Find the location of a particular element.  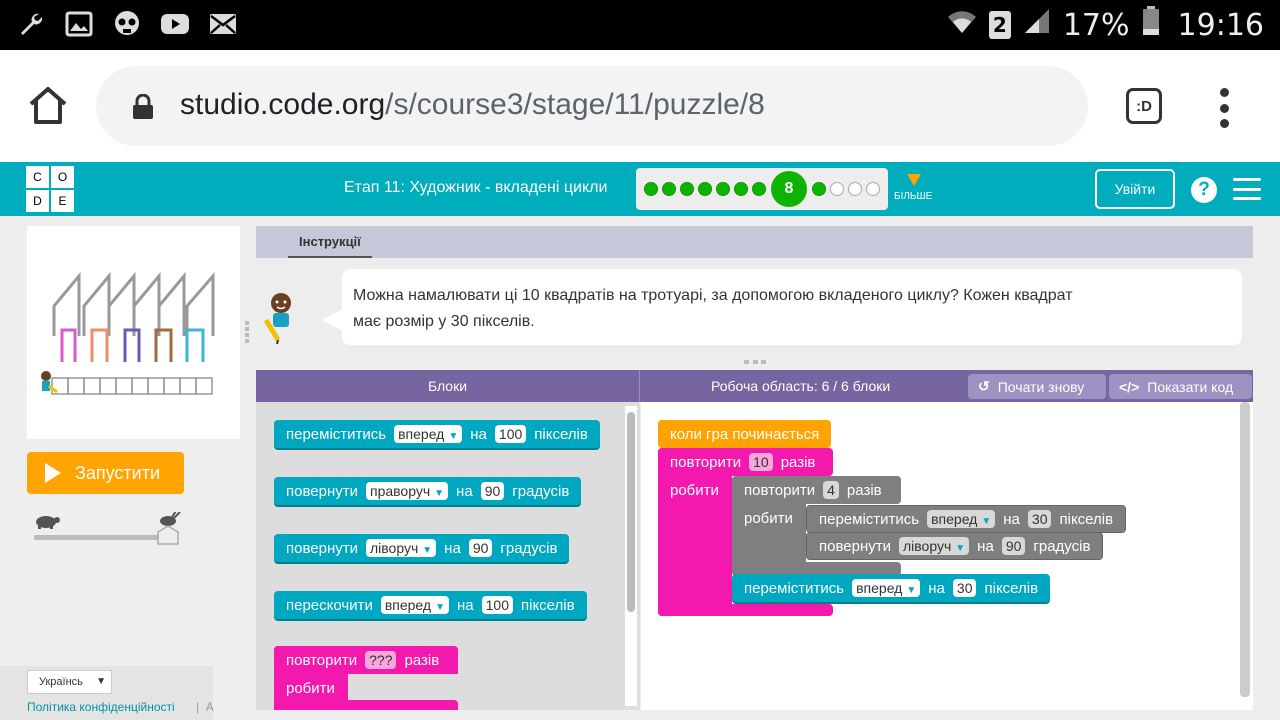

block-unit: разів is located at coordinates (798, 462).